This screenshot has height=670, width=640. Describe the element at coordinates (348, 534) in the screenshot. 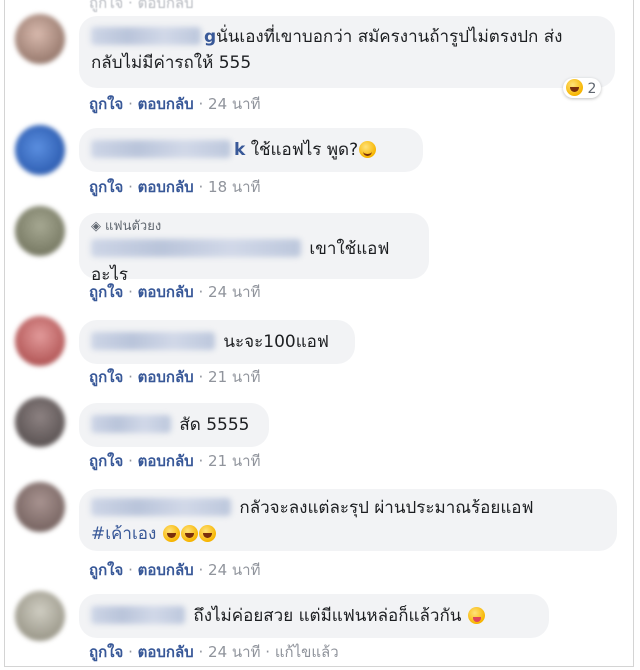

I see `comment-text-line-2: #เค้าเอง` at that location.